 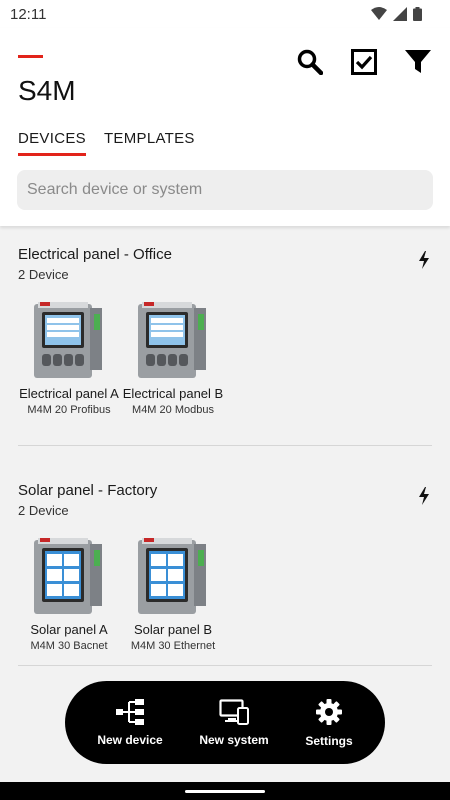 I want to click on device-card: Solar panel B M4M 30 Ethernet, so click(x=173, y=591).